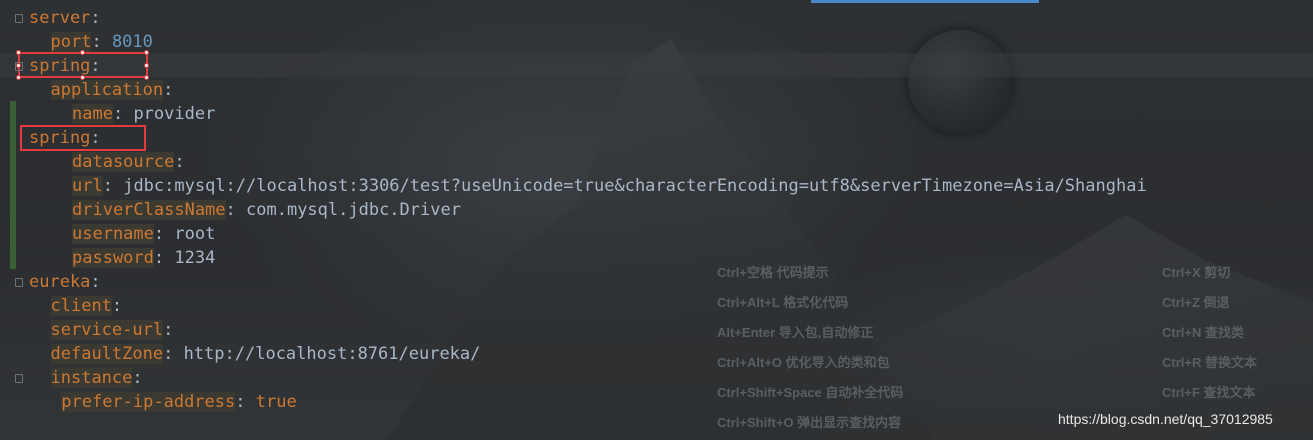 This screenshot has width=1313, height=440. Describe the element at coordinates (149, 210) in the screenshot. I see `yaml-key: driverClassName` at that location.